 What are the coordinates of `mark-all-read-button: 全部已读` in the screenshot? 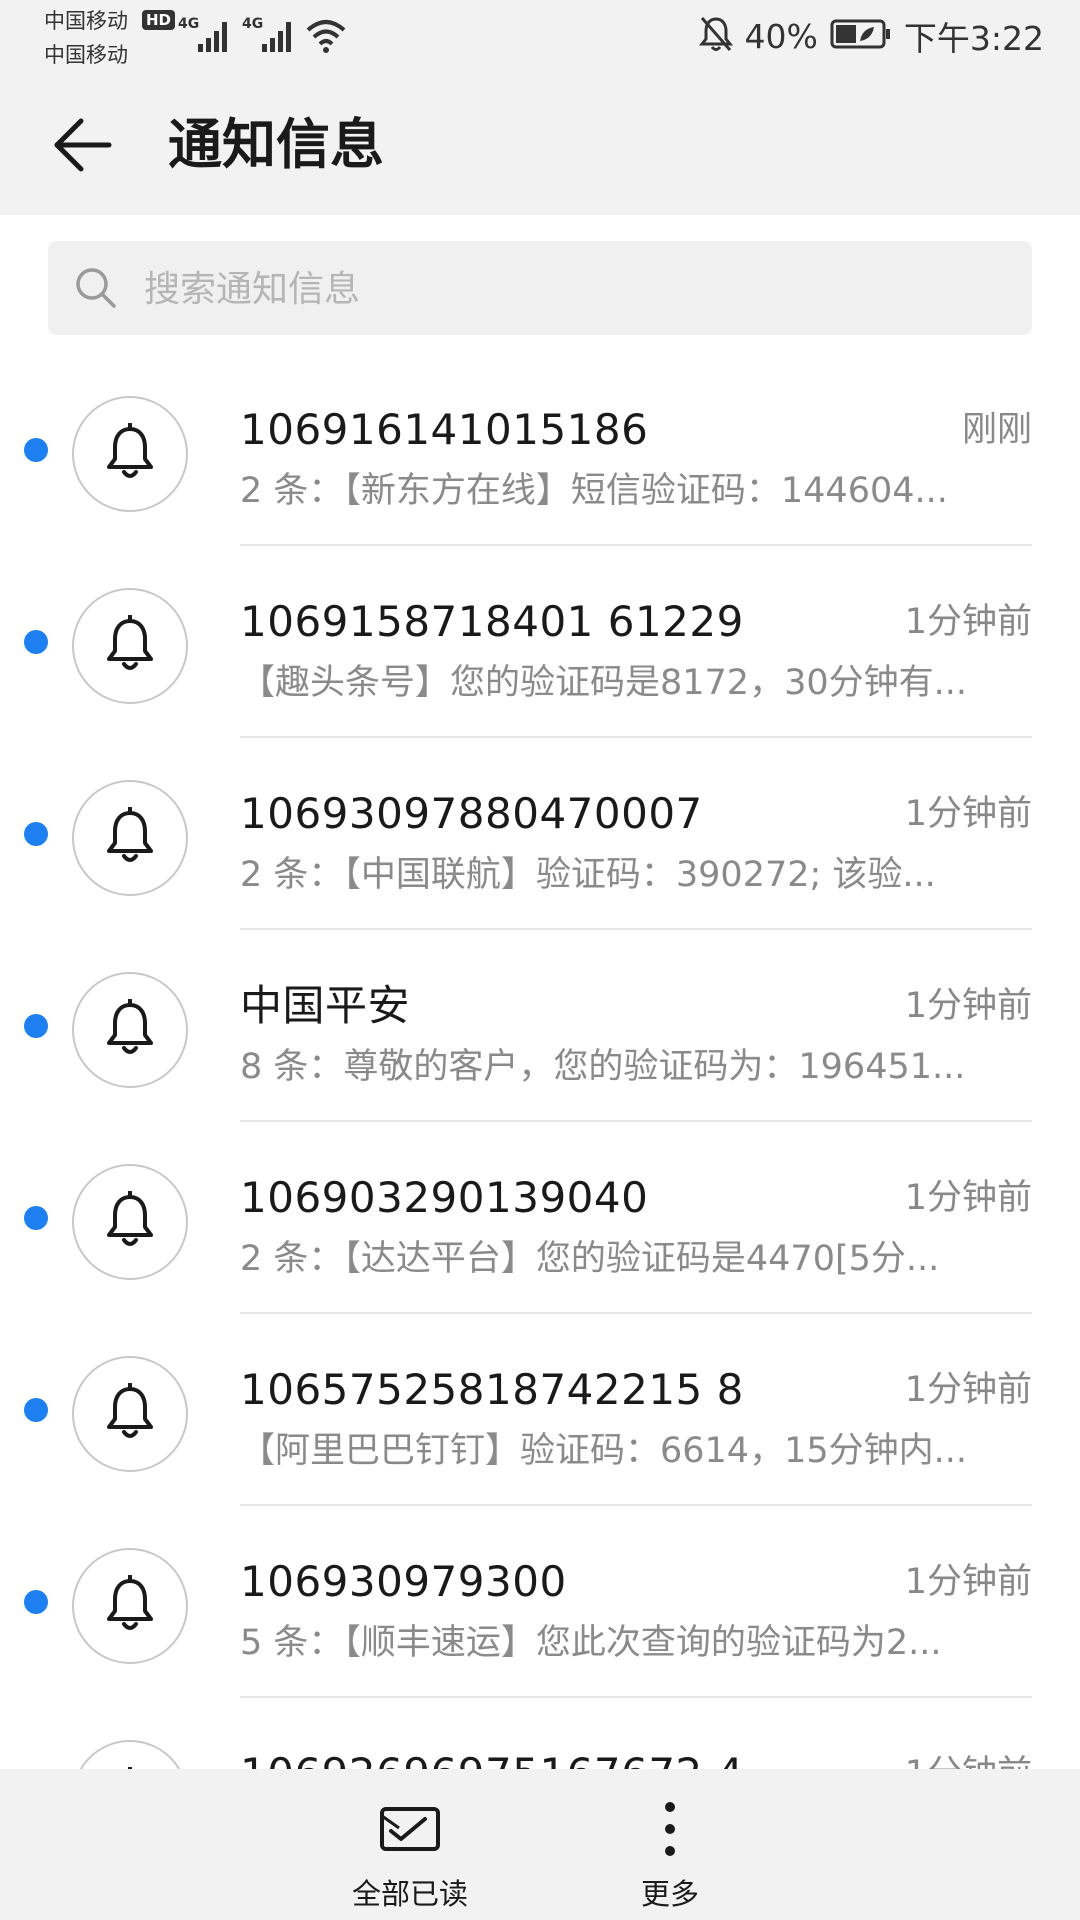 It's located at (410, 1844).